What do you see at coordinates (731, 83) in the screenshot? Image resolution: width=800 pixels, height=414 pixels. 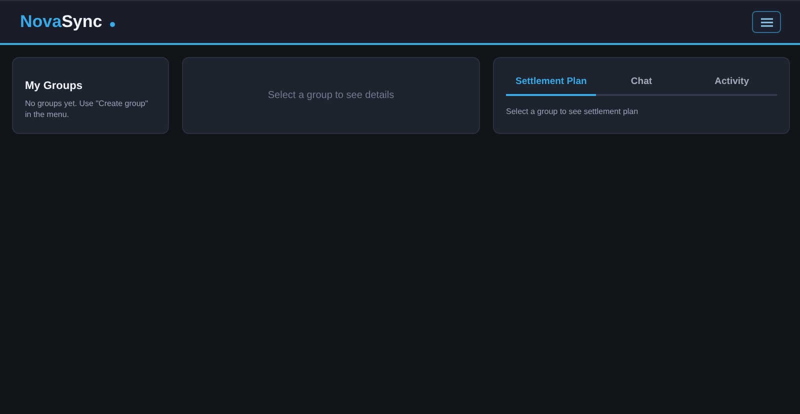 I see `tab: Activity` at bounding box center [731, 83].